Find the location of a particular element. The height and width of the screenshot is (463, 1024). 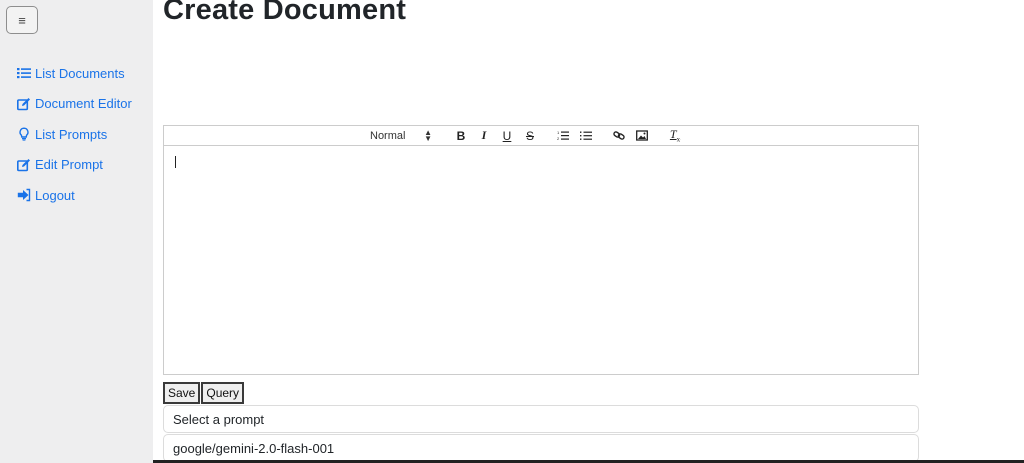

lightbulb-icon is located at coordinates (24, 134).